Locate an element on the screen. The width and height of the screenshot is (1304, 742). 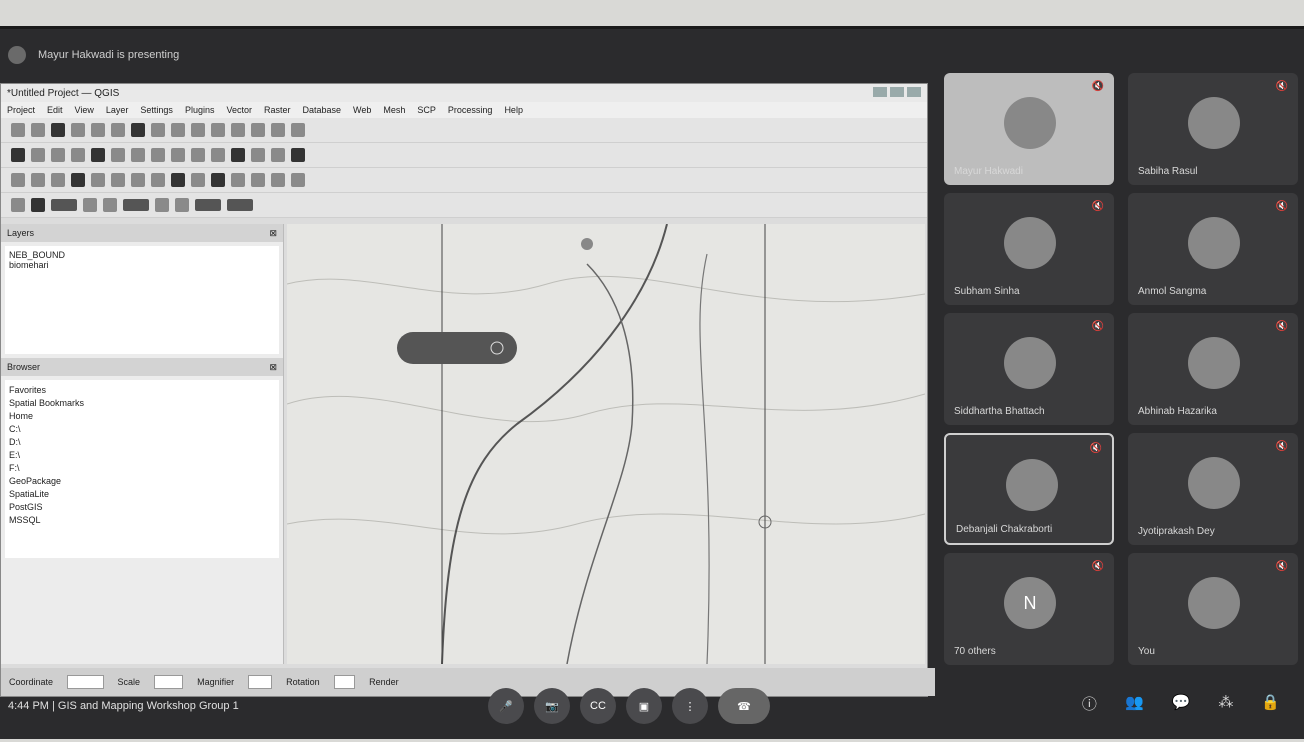
browser-item: C:\ is located at coordinates (142, 429).